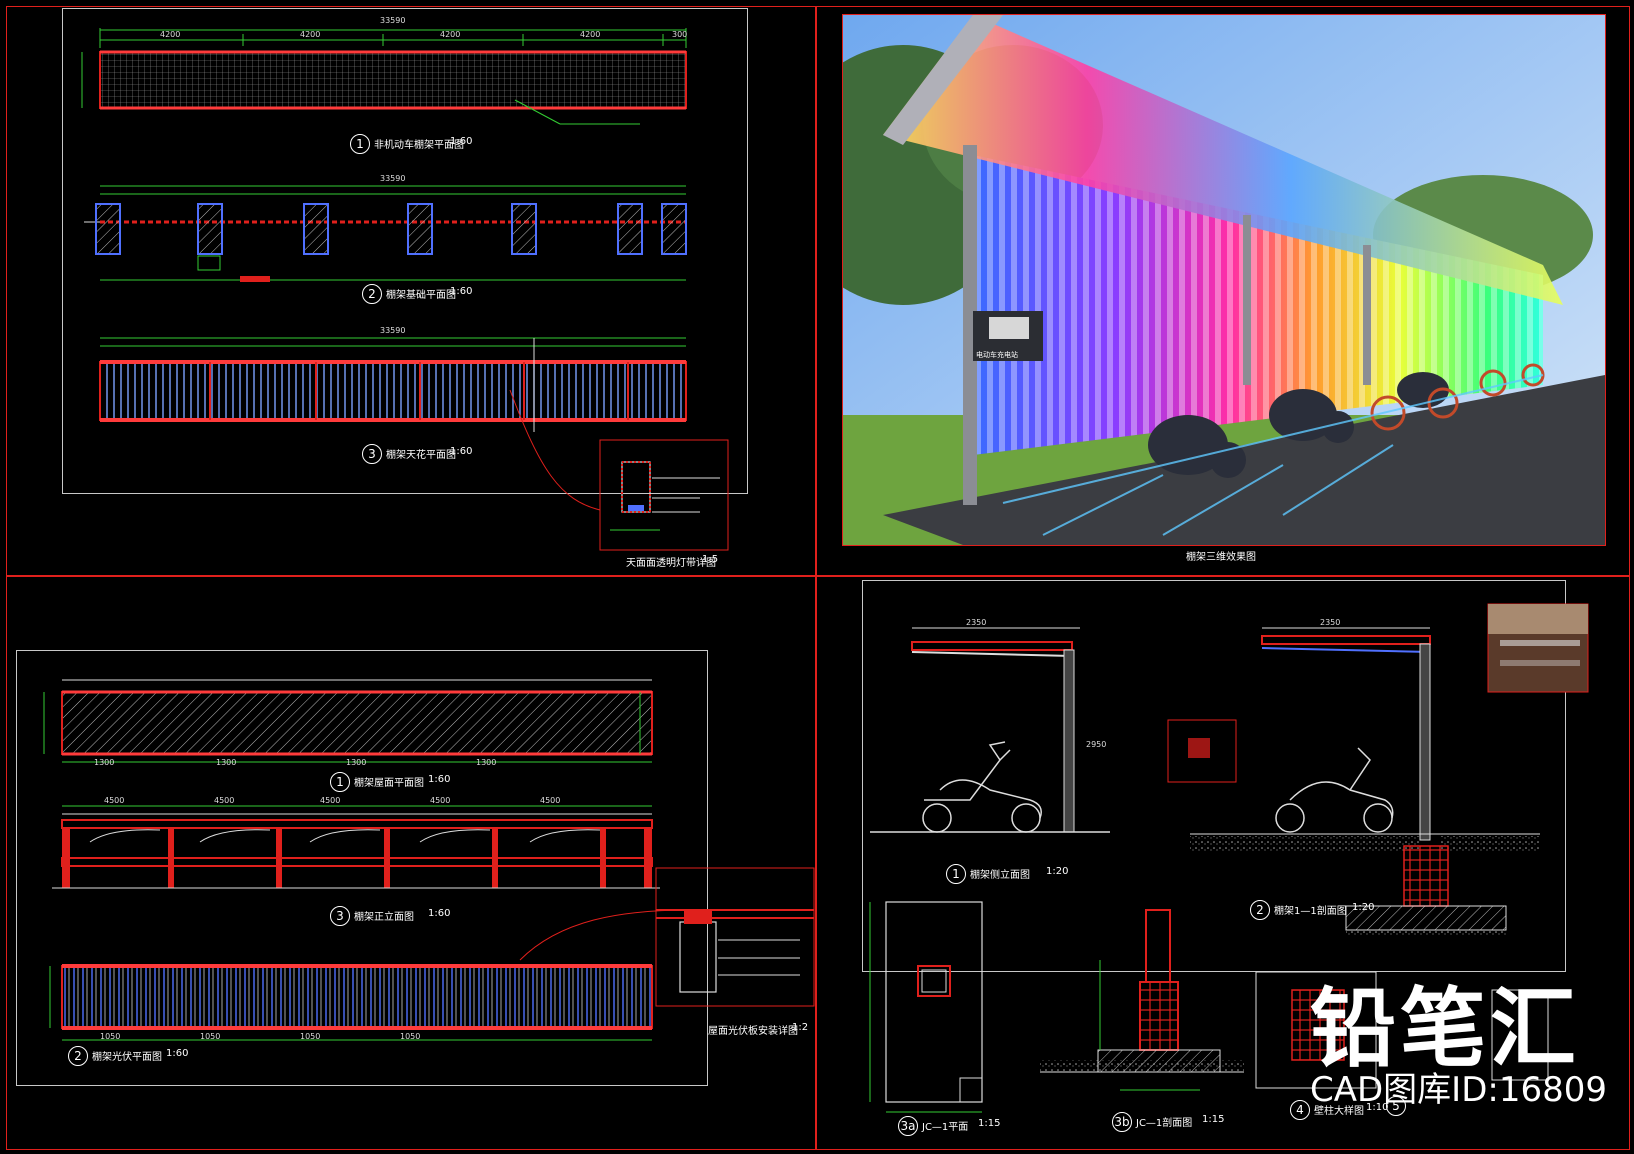 Image resolution: width=1634 pixels, height=1154 pixels. Describe the element at coordinates (990, 730) in the screenshot. I see `side-elevation` at that location.